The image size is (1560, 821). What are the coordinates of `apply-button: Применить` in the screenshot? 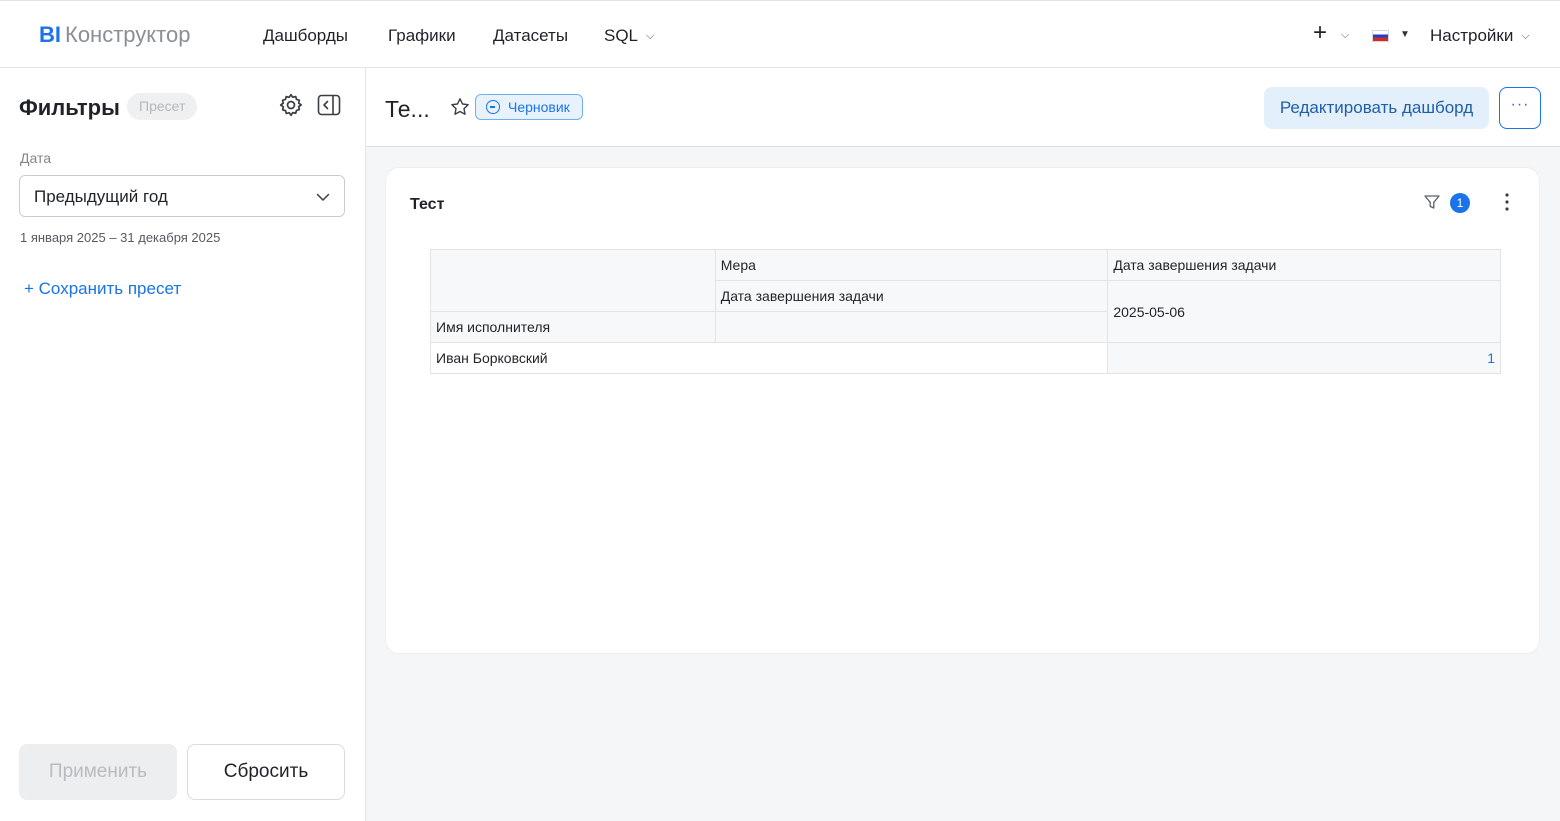 It's located at (98, 772).